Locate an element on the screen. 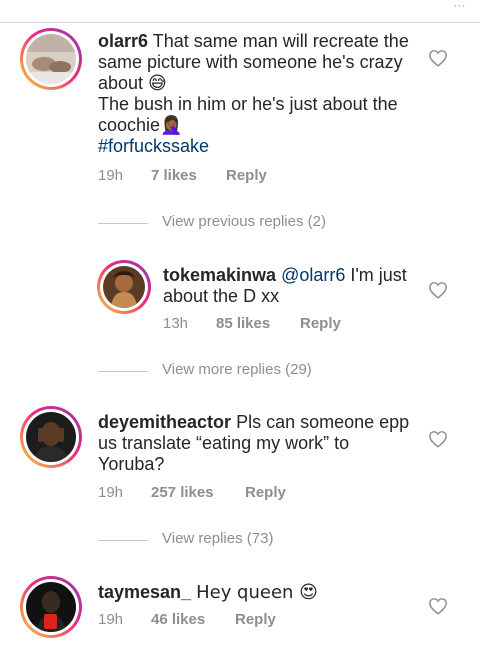  comment-taymesan: taymesan_ Hey queen 😍 19h 46 likes Reply is located at coordinates (240, 616).